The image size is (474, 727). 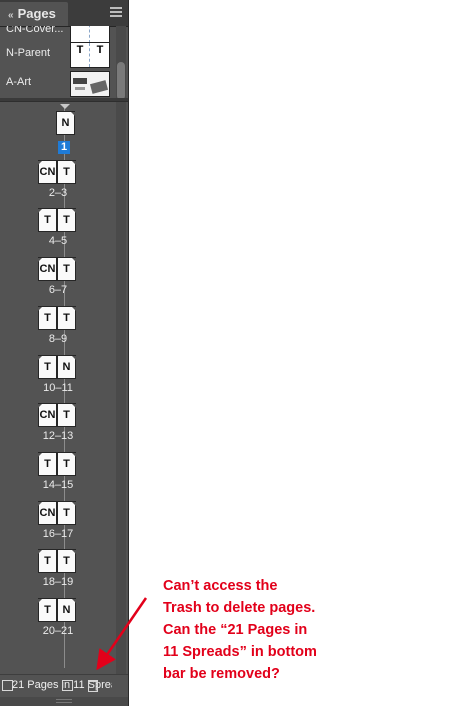 I want to click on page-spread: T N 10–11, so click(x=58, y=378).